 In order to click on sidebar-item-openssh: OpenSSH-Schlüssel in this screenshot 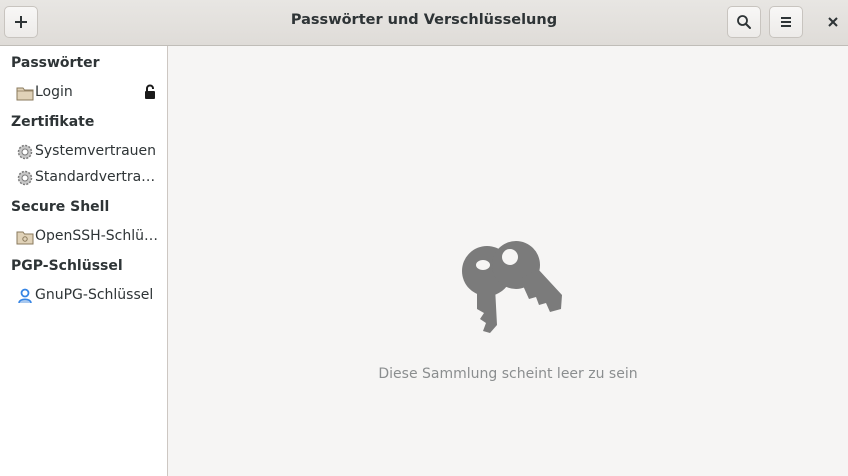, I will do `click(83, 237)`.